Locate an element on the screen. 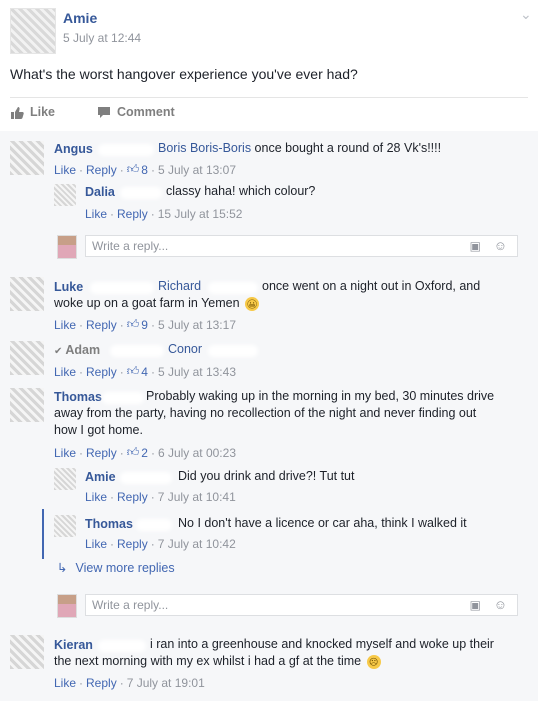  comment-meta: Like · Reply · 7 July at 10:42 is located at coordinates (160, 544).